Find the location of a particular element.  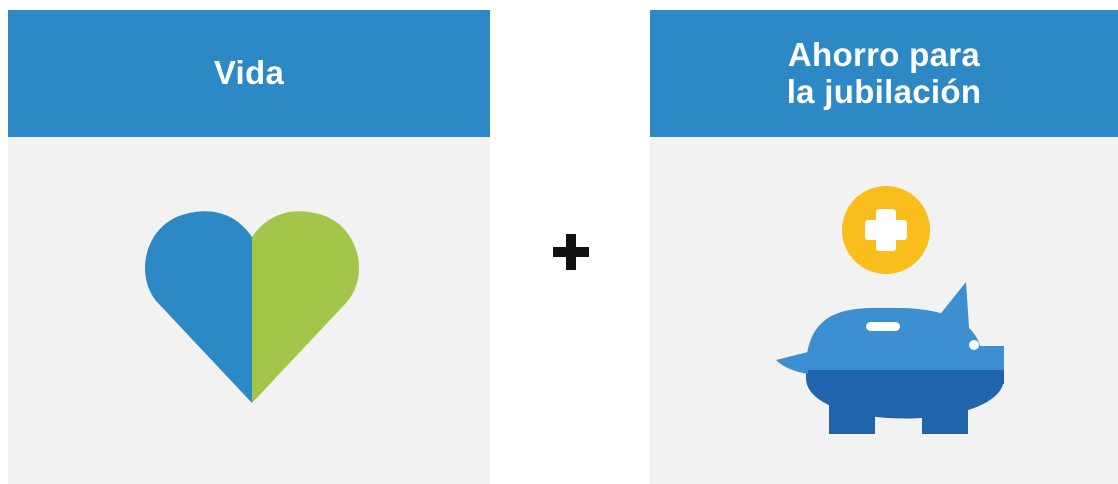

card-ahorro-title: Ahorro para la jubilación is located at coordinates (884, 73).